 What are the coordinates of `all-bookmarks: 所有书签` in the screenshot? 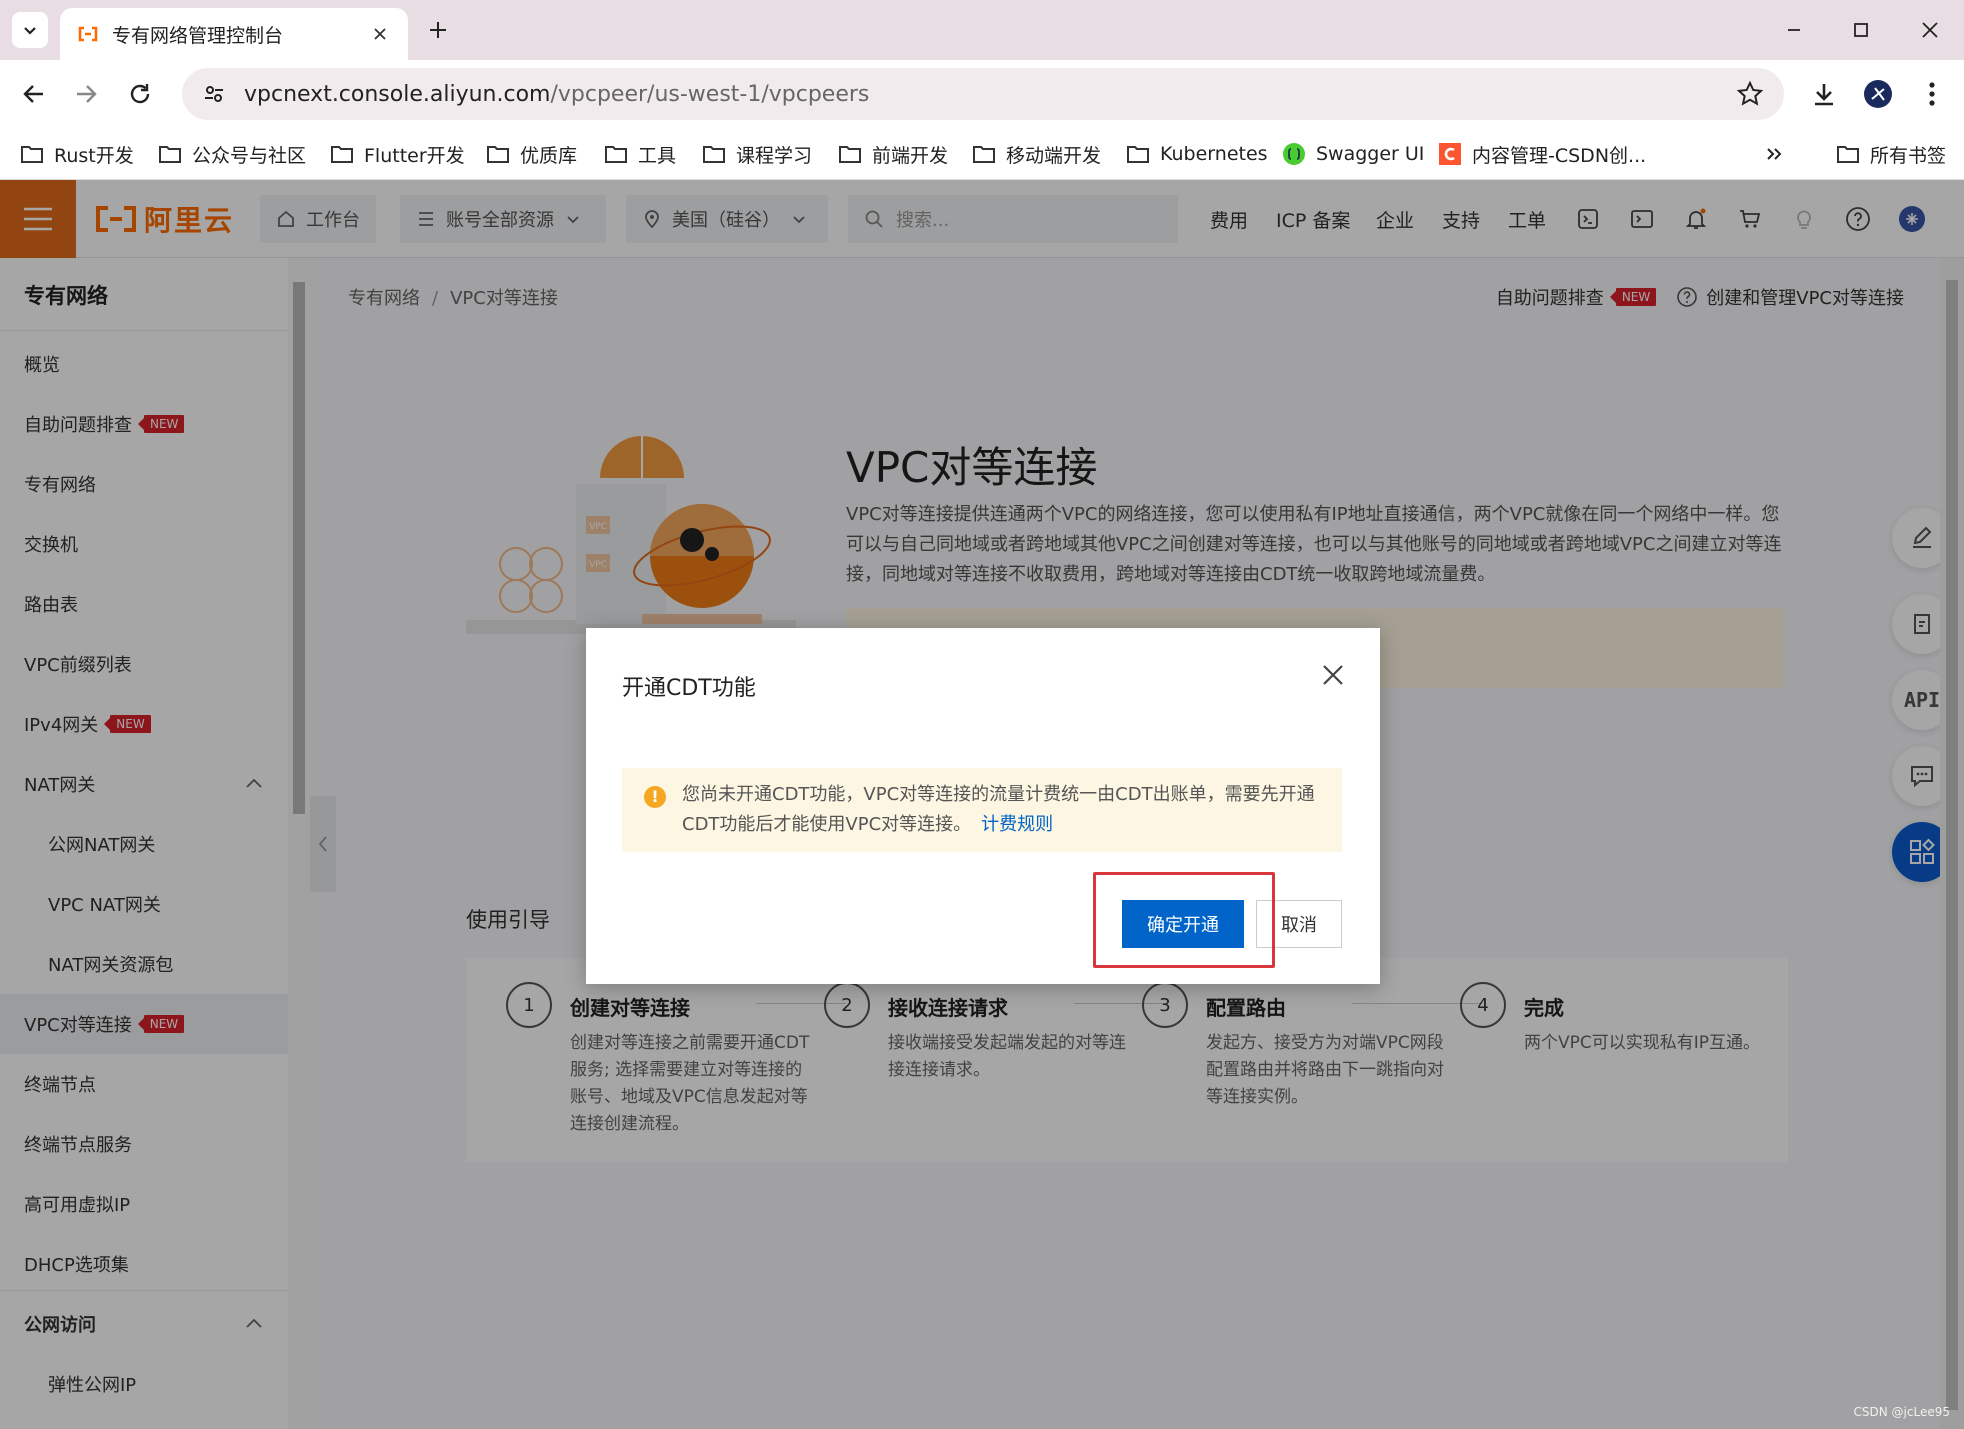 It's located at (1891, 154).